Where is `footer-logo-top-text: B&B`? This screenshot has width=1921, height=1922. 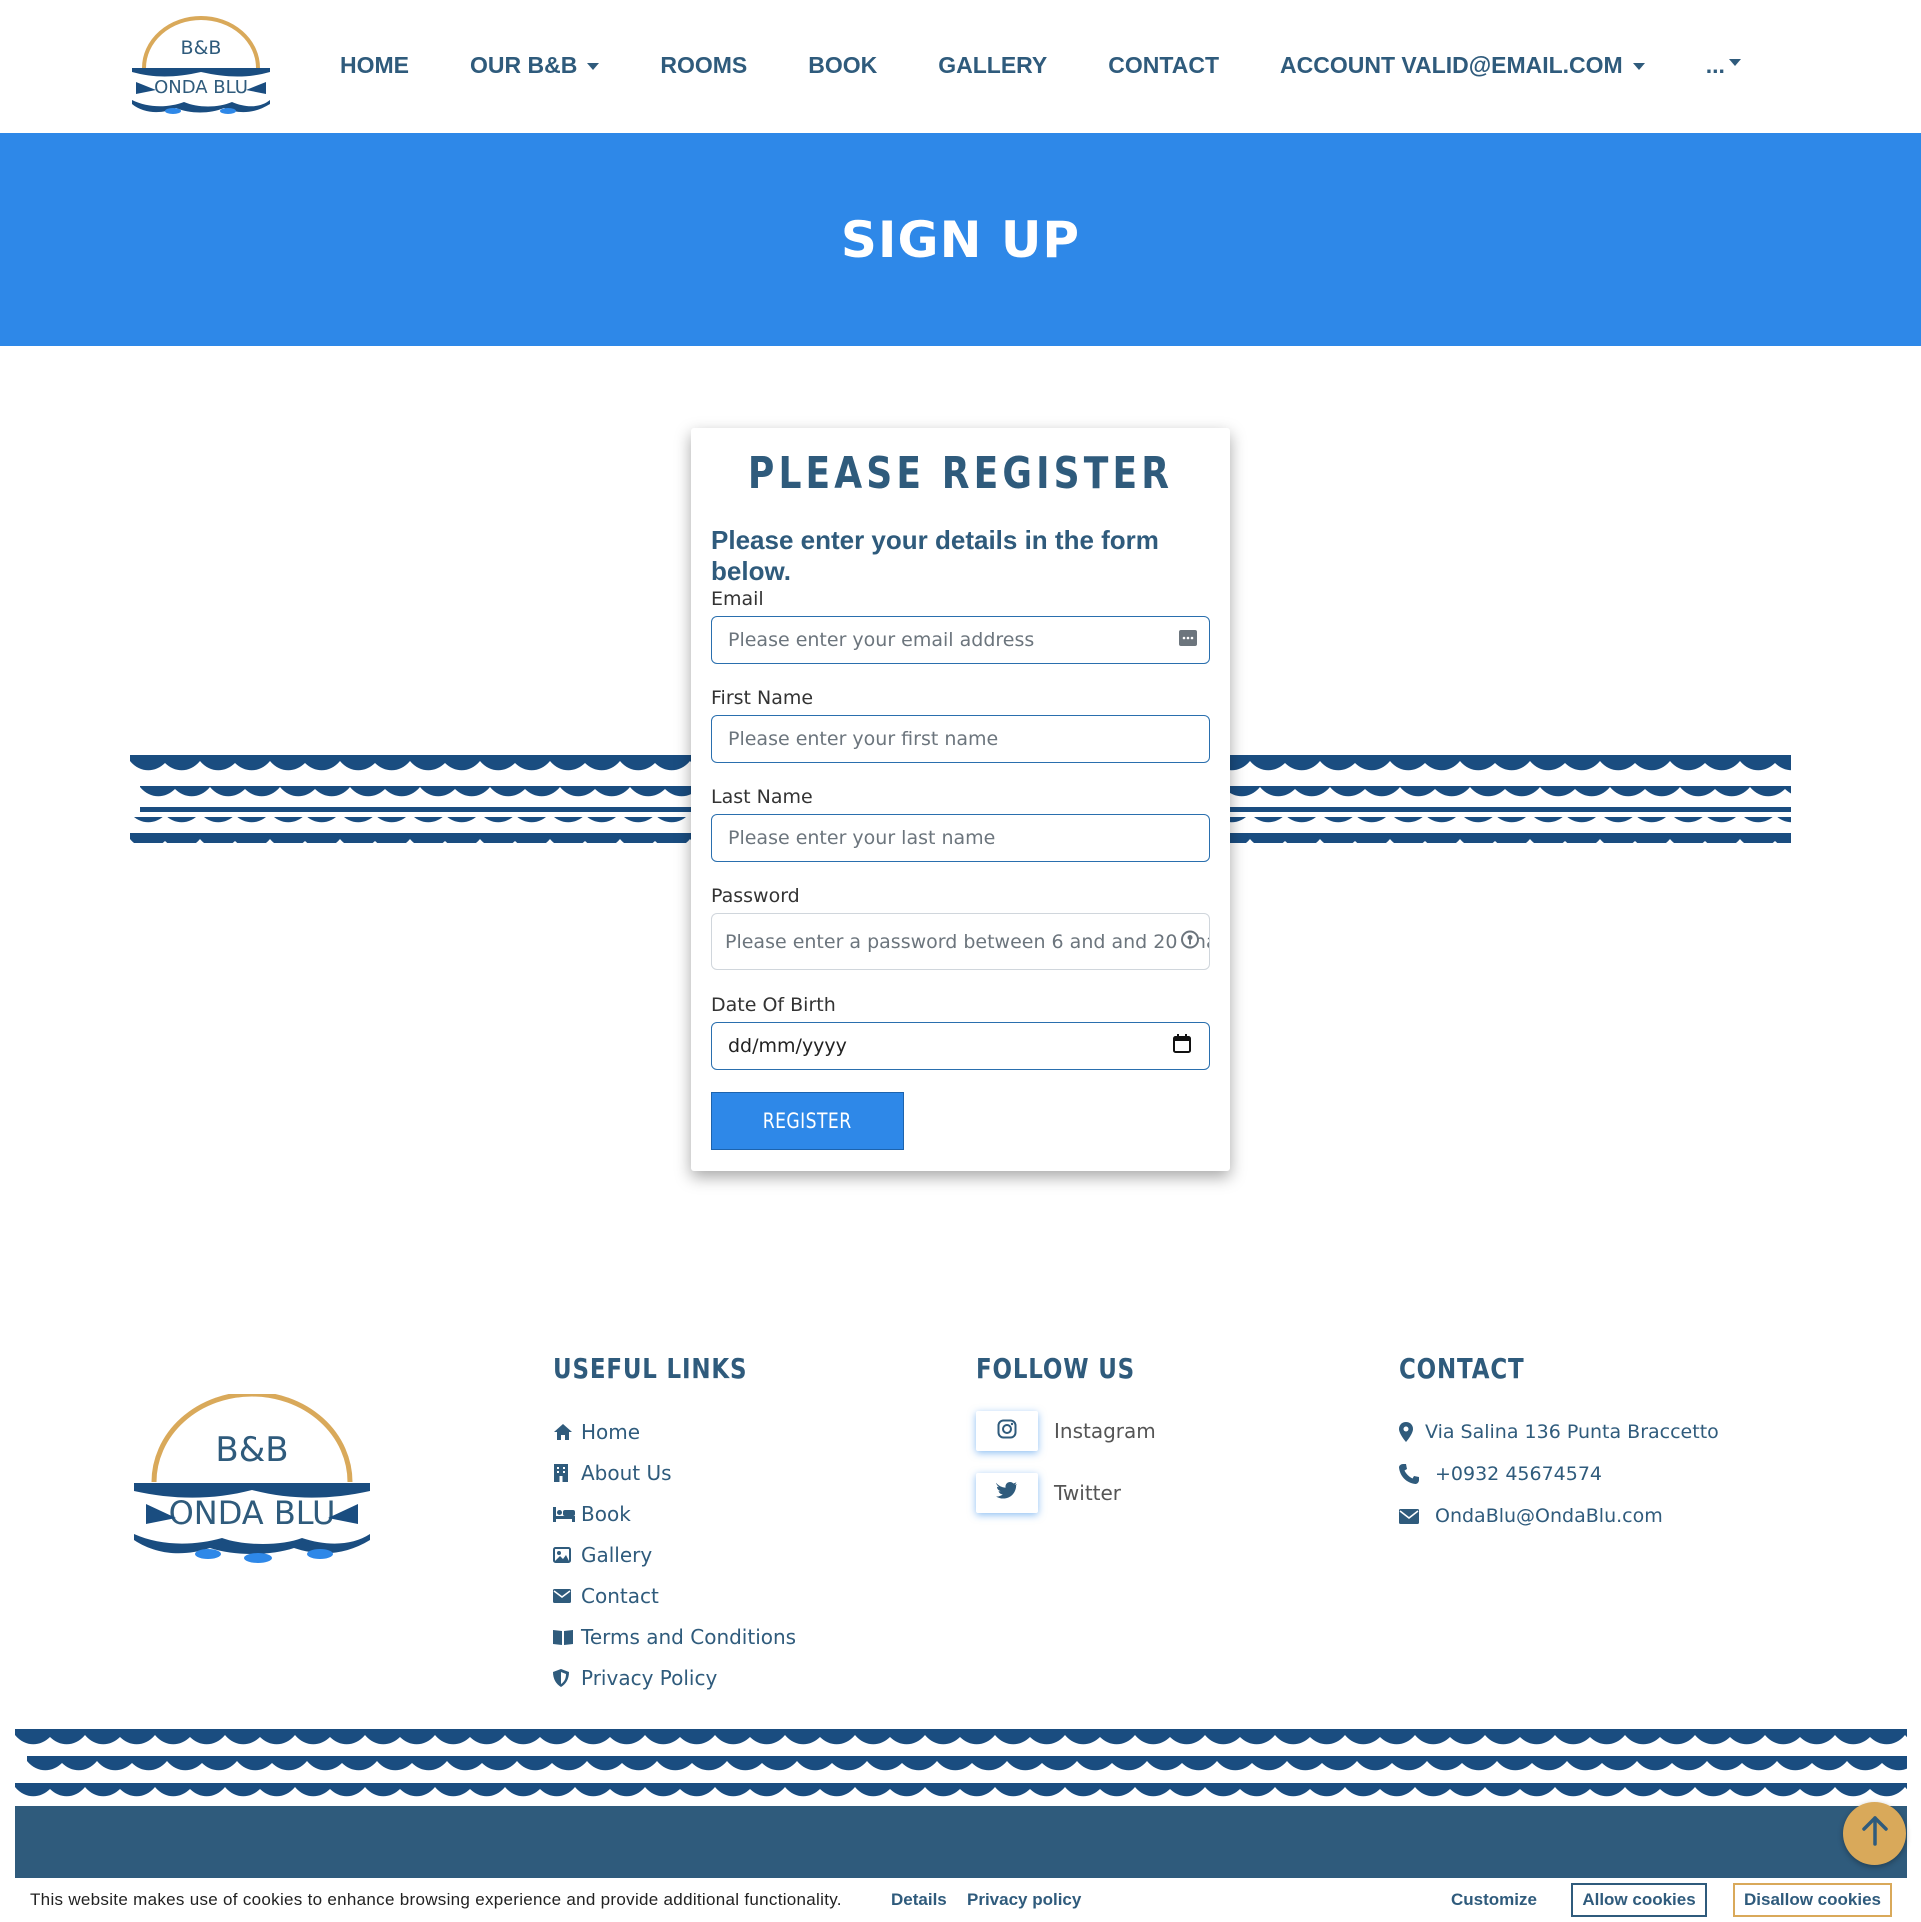
footer-logo-top-text: B&B is located at coordinates (251, 1450).